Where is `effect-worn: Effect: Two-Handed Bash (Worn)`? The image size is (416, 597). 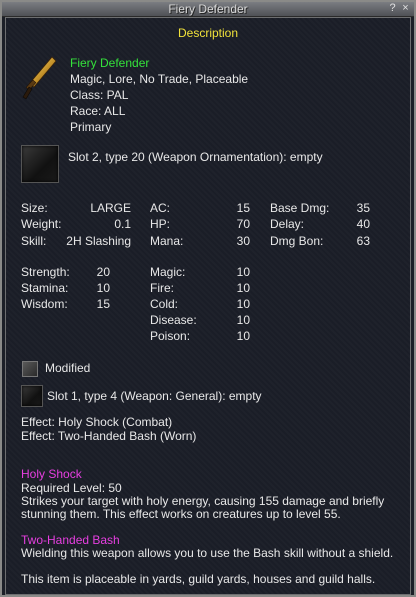 effect-worn: Effect: Two-Handed Bash (Worn) is located at coordinates (109, 436).